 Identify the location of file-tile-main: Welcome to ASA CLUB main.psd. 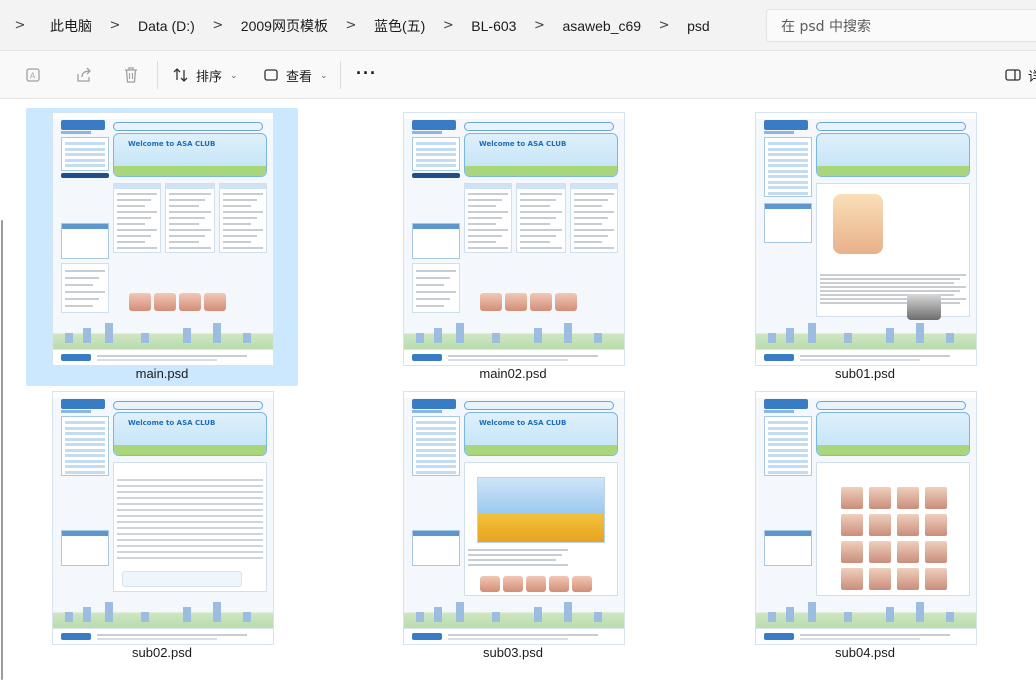
(162, 247).